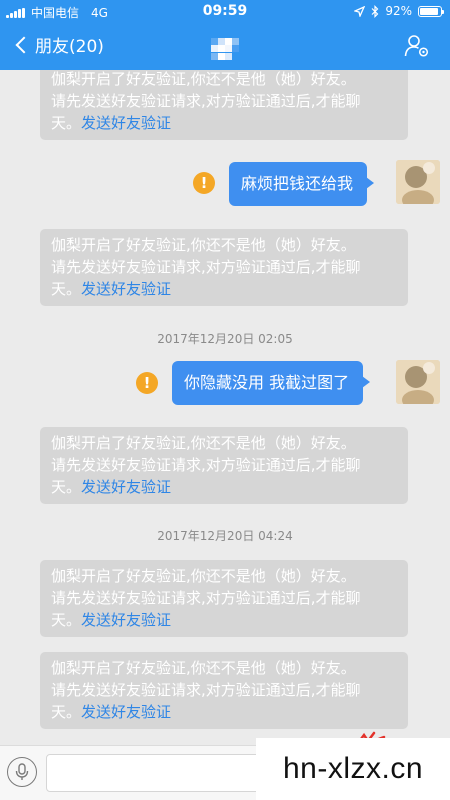 The height and width of the screenshot is (800, 450). What do you see at coordinates (302, 184) in the screenshot?
I see `message-bubble: 麻烦把钱还给我` at bounding box center [302, 184].